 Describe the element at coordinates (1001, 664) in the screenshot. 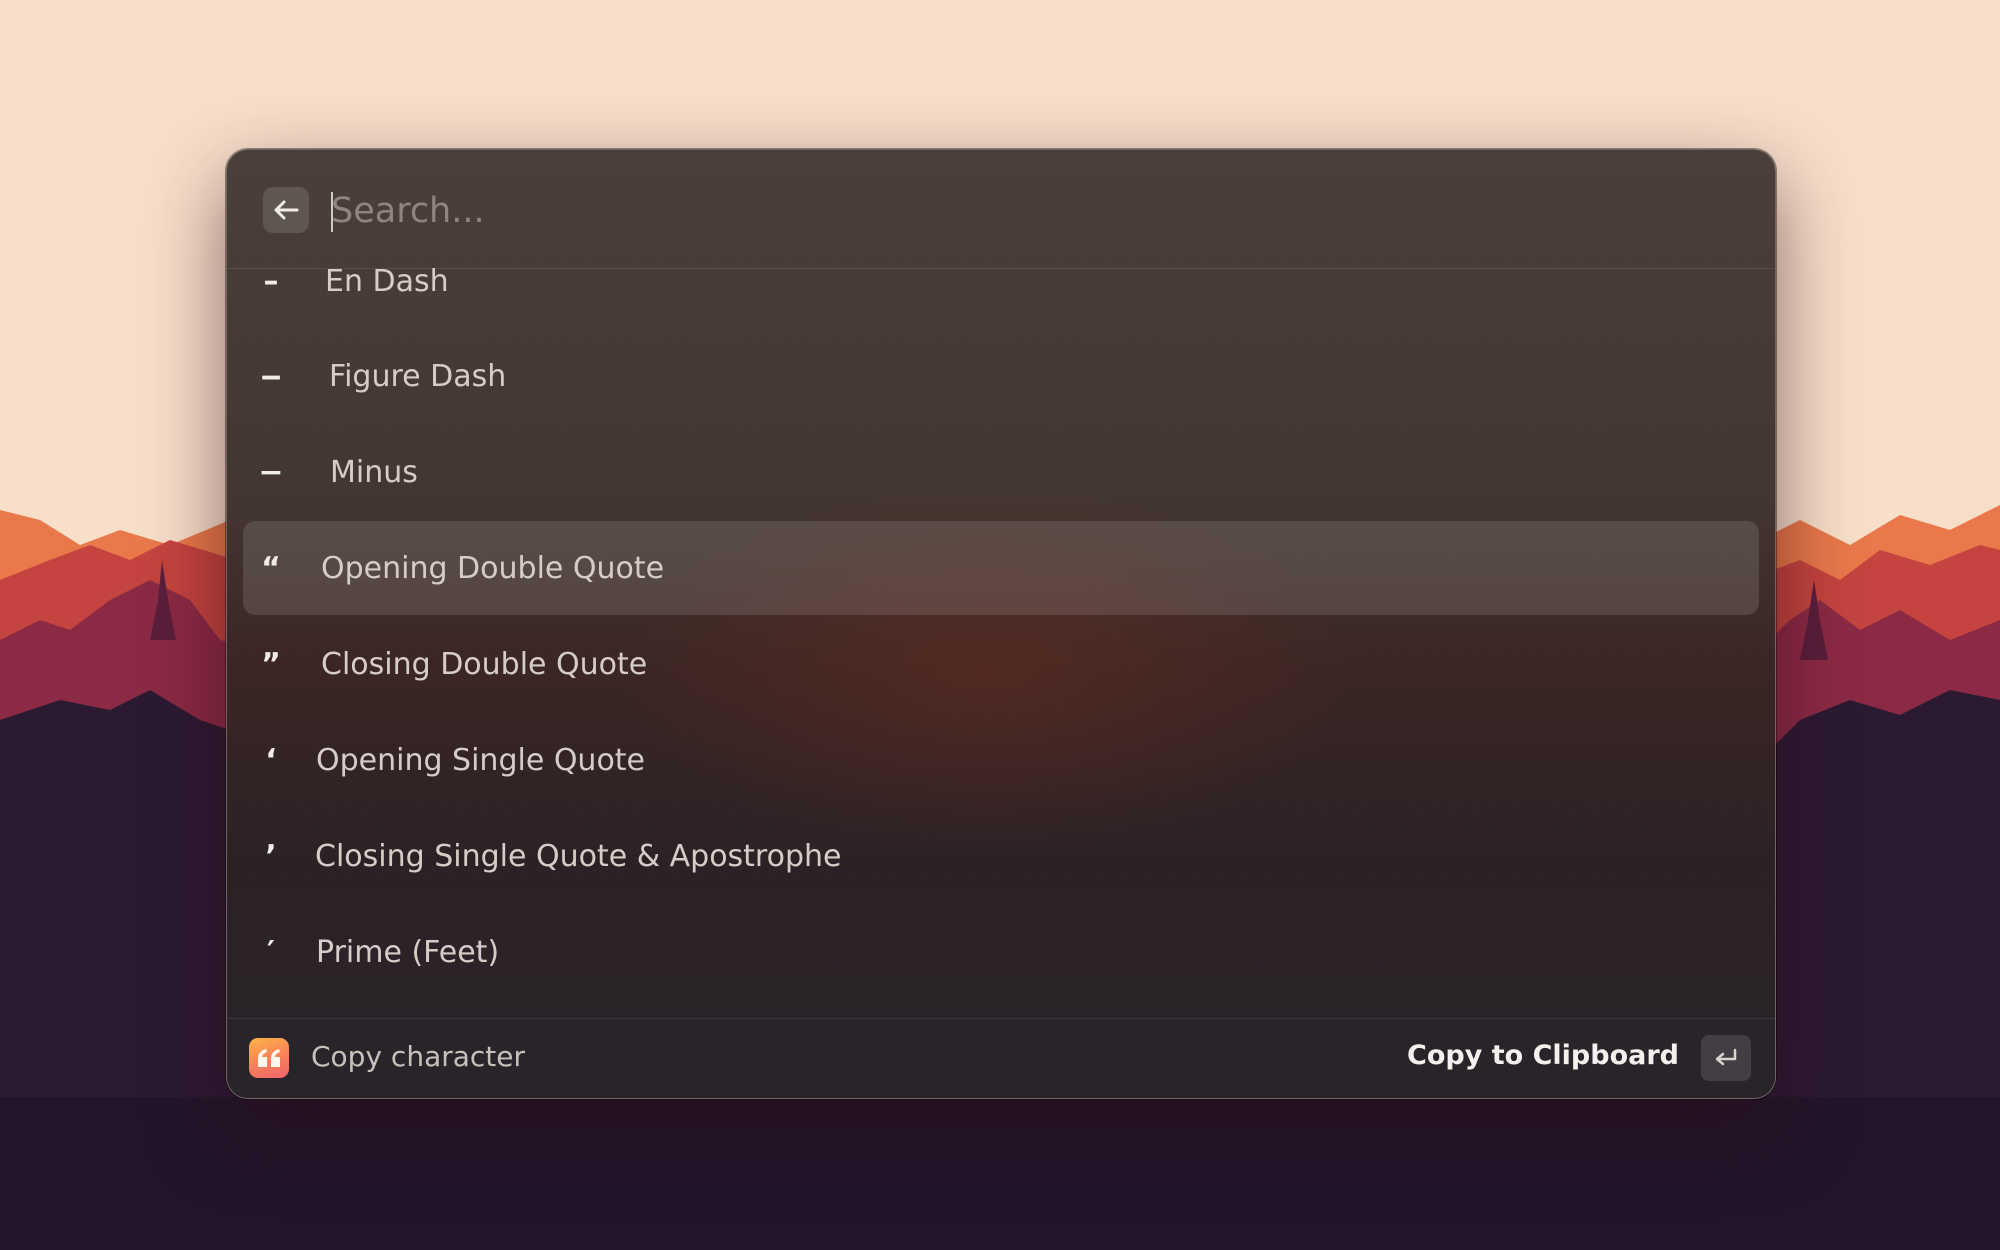

I see `list-item: ” Closing Double Quote` at that location.